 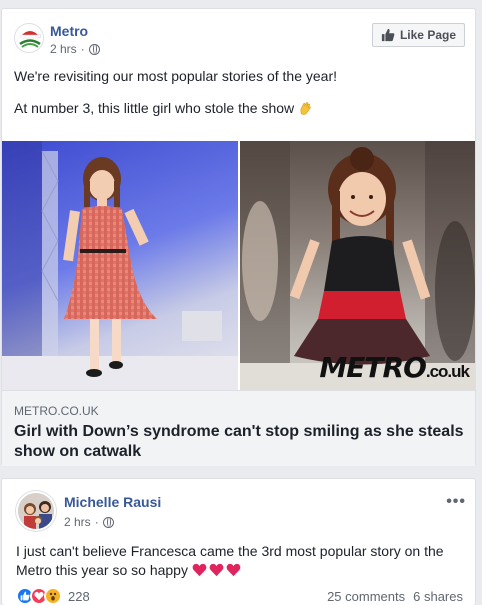 I want to click on link-domain: METRO.CO.UK, so click(x=56, y=411).